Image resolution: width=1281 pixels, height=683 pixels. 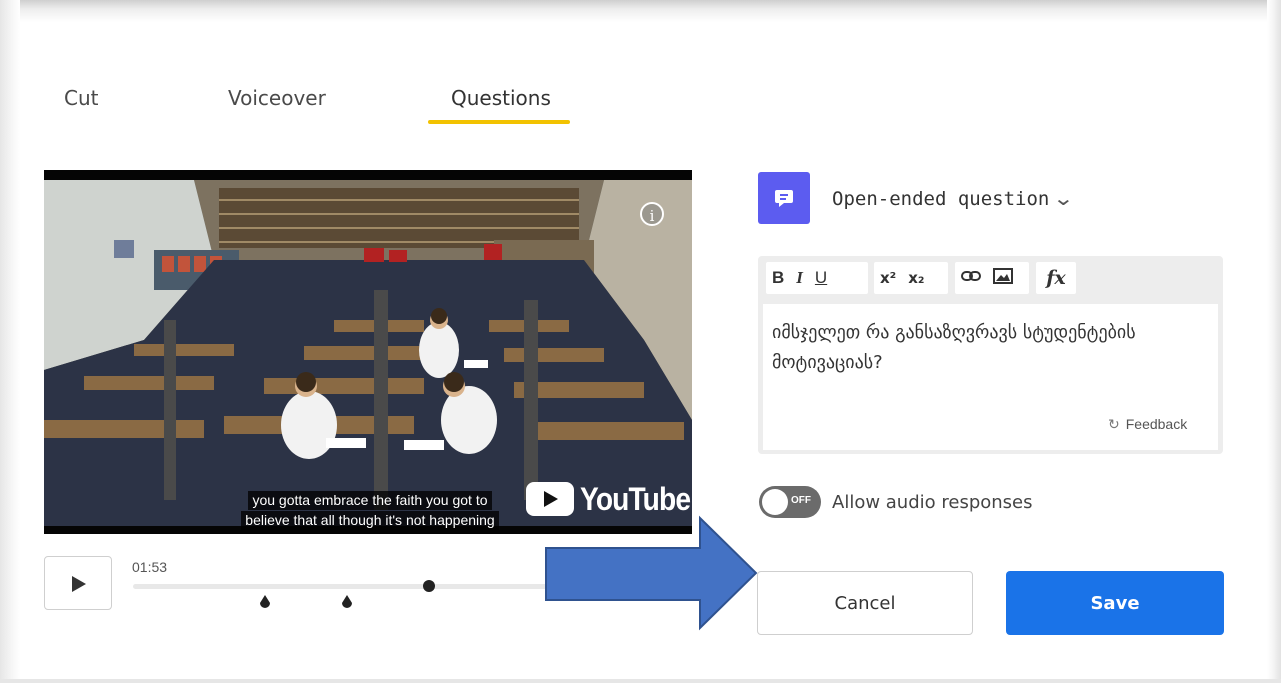 What do you see at coordinates (821, 278) in the screenshot?
I see `underline-button: U` at bounding box center [821, 278].